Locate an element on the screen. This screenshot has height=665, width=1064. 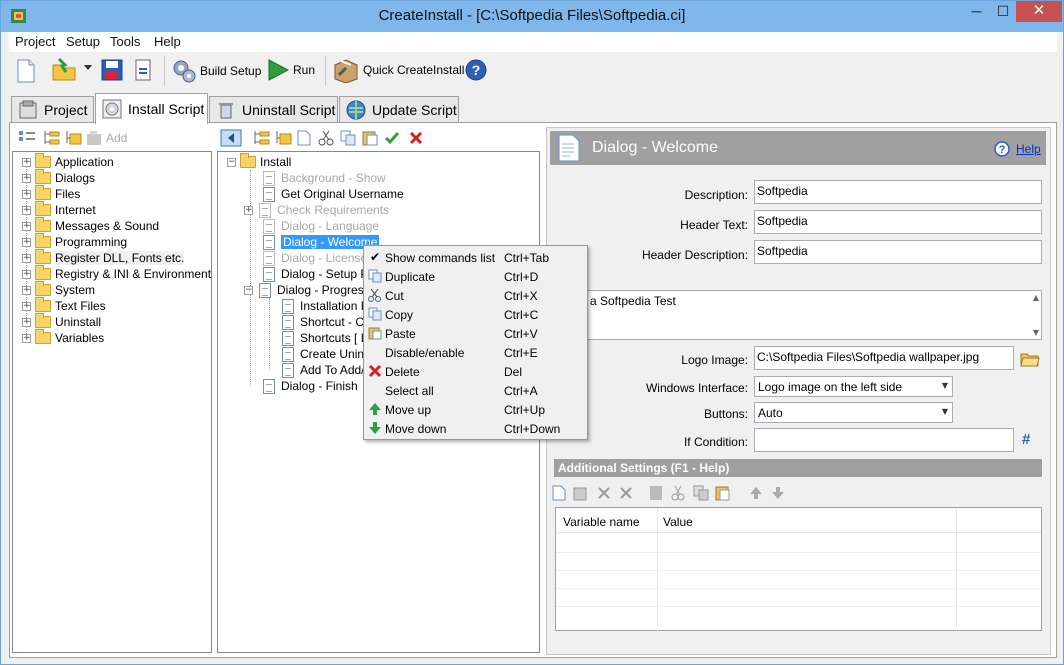
windows-interface-select: Logo image on the left side is located at coordinates (853, 386).